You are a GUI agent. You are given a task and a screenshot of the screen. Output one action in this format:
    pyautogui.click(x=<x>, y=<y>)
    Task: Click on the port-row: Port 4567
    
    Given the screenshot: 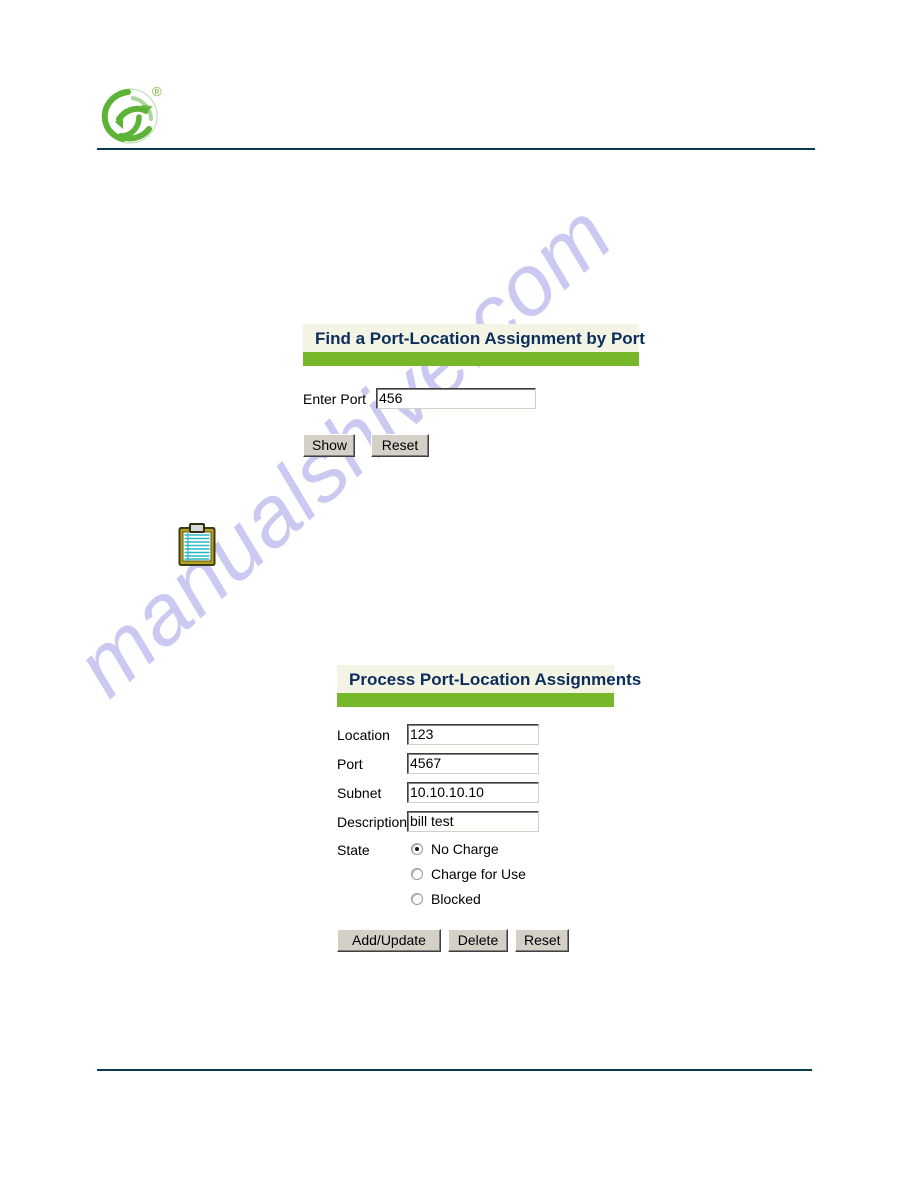 What is the action you would take?
    pyautogui.click(x=487, y=763)
    